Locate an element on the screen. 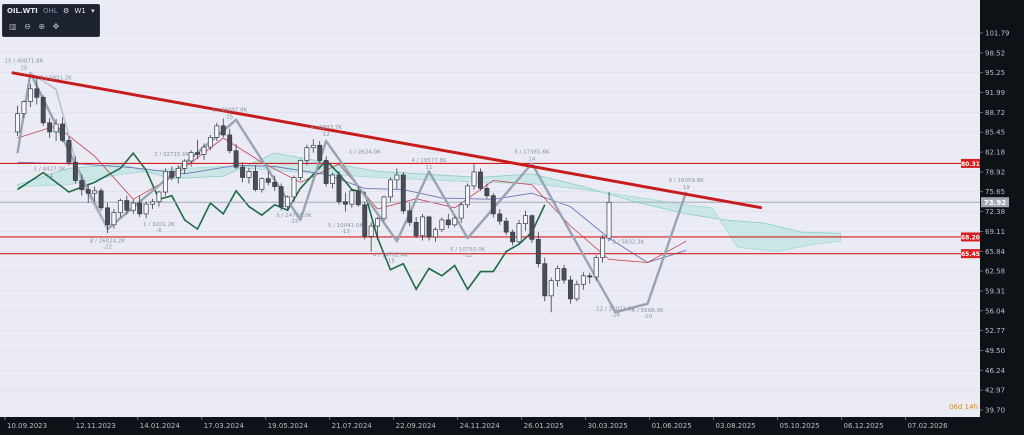  swing-label: 2 / 5832.3K is located at coordinates (628, 242).